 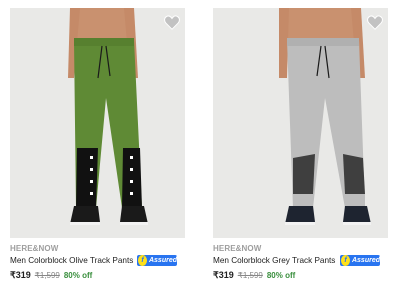 I want to click on product-title: Men Colorblock Grey Track Pants, so click(x=275, y=260).